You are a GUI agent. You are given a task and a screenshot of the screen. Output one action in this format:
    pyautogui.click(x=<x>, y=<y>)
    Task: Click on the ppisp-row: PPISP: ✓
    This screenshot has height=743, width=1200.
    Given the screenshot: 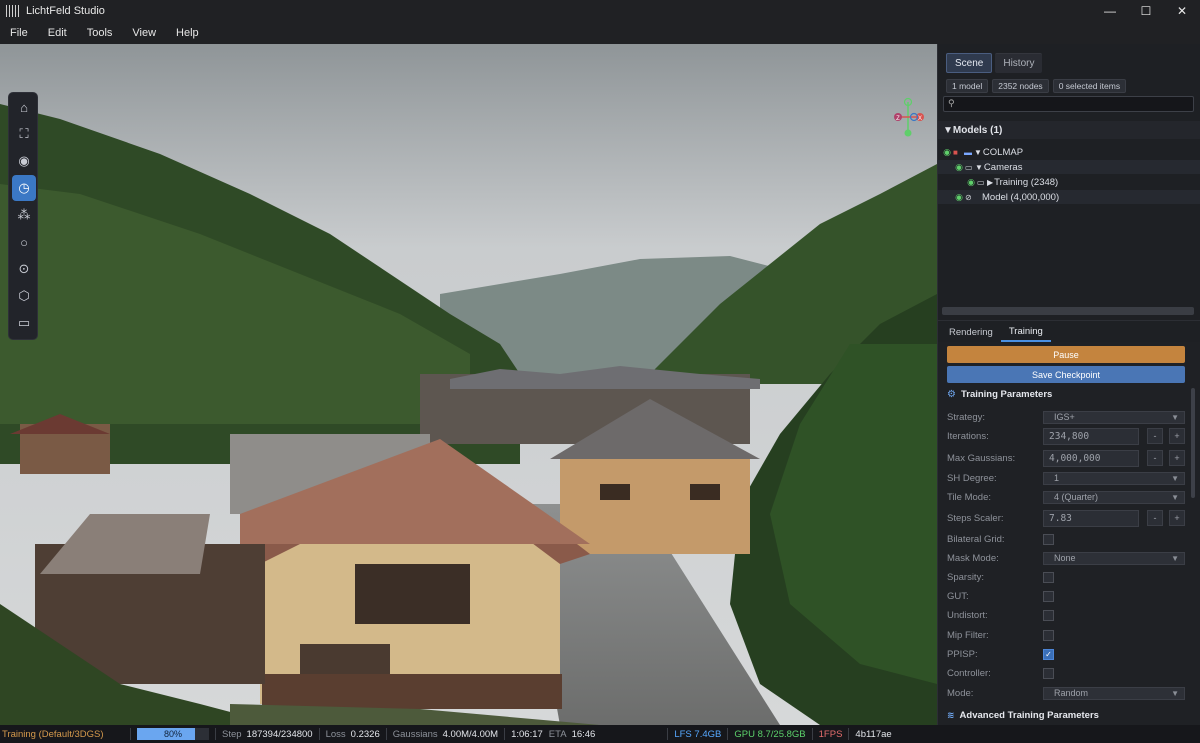 What is the action you would take?
    pyautogui.click(x=1067, y=654)
    